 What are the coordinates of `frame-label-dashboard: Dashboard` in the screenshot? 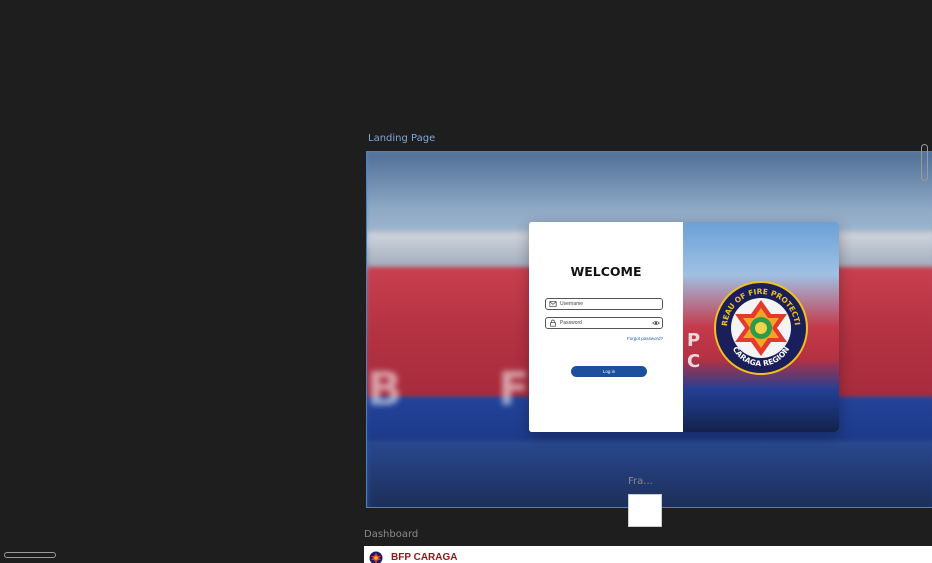 It's located at (391, 534).